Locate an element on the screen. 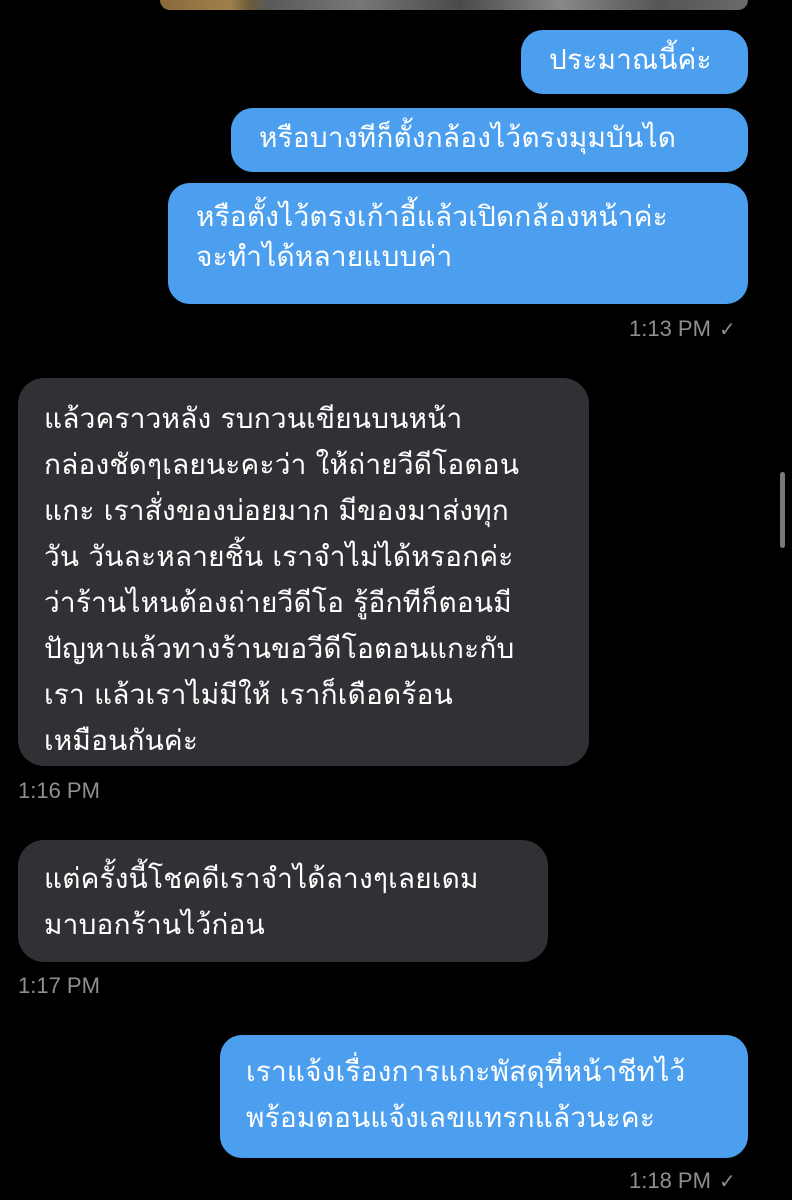 The height and width of the screenshot is (1200, 792). message-text: แต่ครั้งนี้โชคดีเราจำได้ลางๆเลยเดม is located at coordinates (261, 878).